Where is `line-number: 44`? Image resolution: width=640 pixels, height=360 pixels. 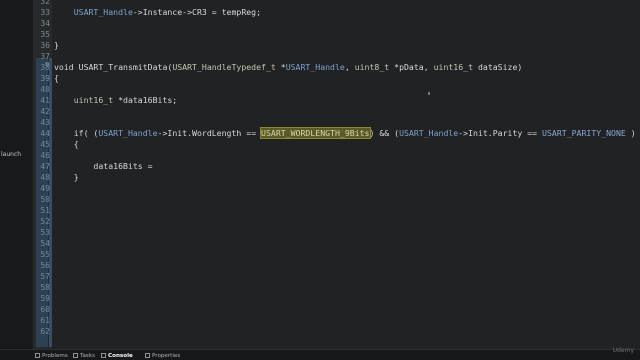
line-number: 44 is located at coordinates (45, 133).